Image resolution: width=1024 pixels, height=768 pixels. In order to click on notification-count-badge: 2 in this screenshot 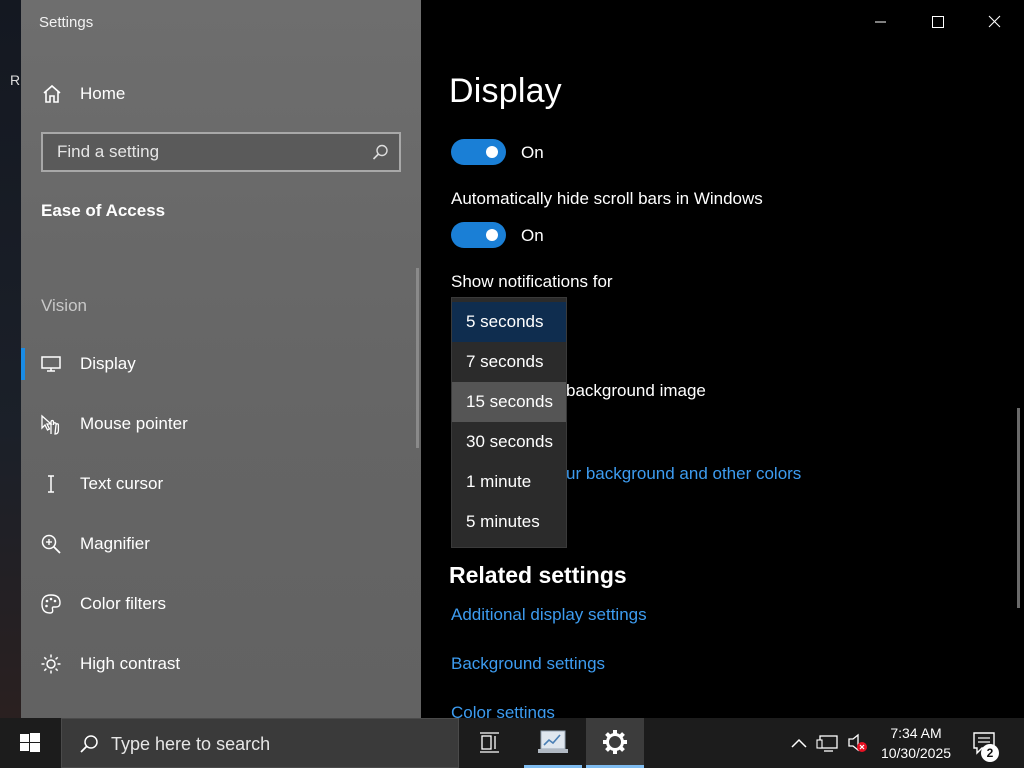, I will do `click(990, 753)`.